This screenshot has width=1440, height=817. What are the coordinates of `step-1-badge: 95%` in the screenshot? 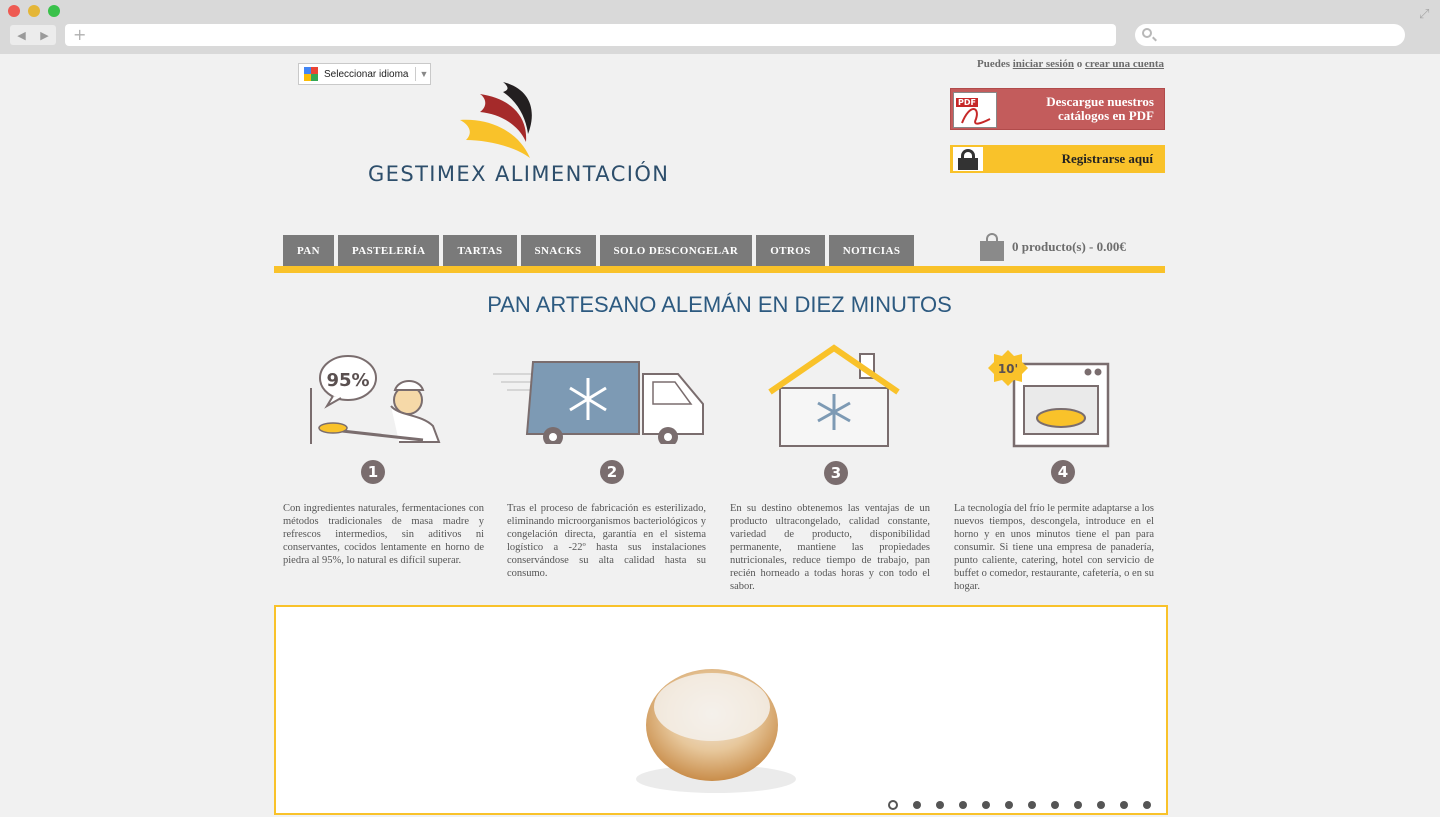 It's located at (347, 380).